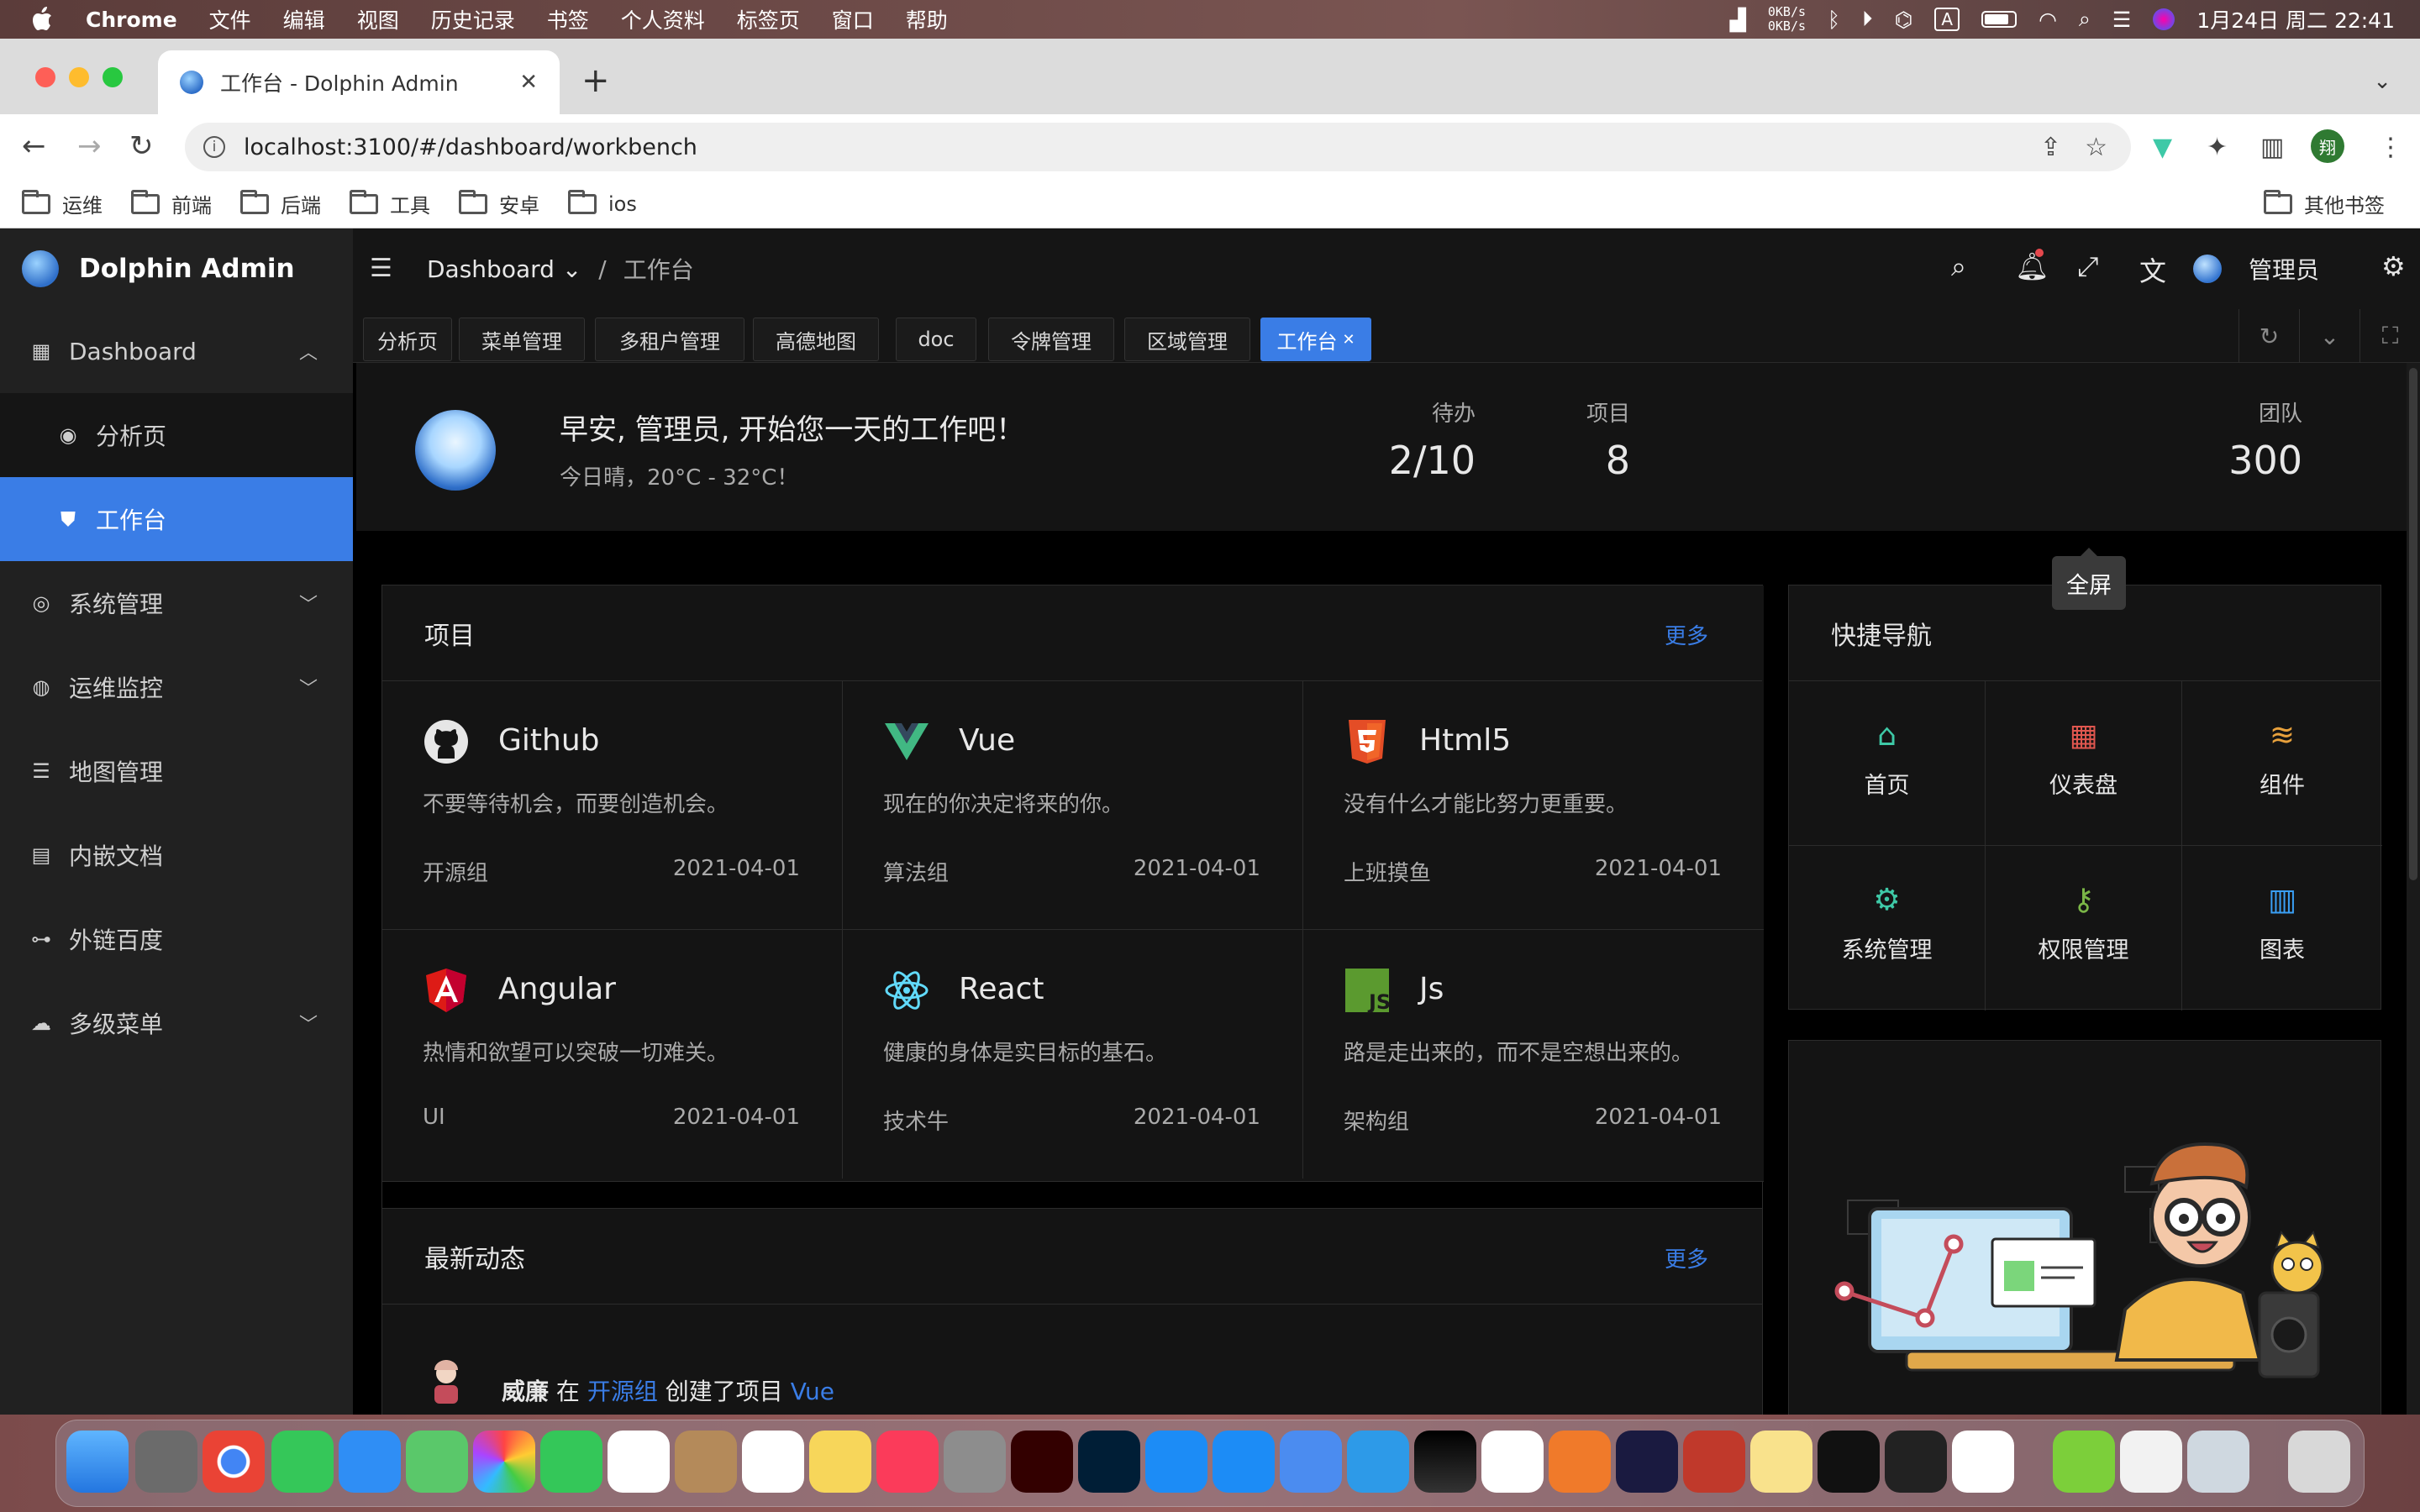 The width and height of the screenshot is (2420, 1512). I want to click on fullscreen-icon: ⤢, so click(2088, 266).